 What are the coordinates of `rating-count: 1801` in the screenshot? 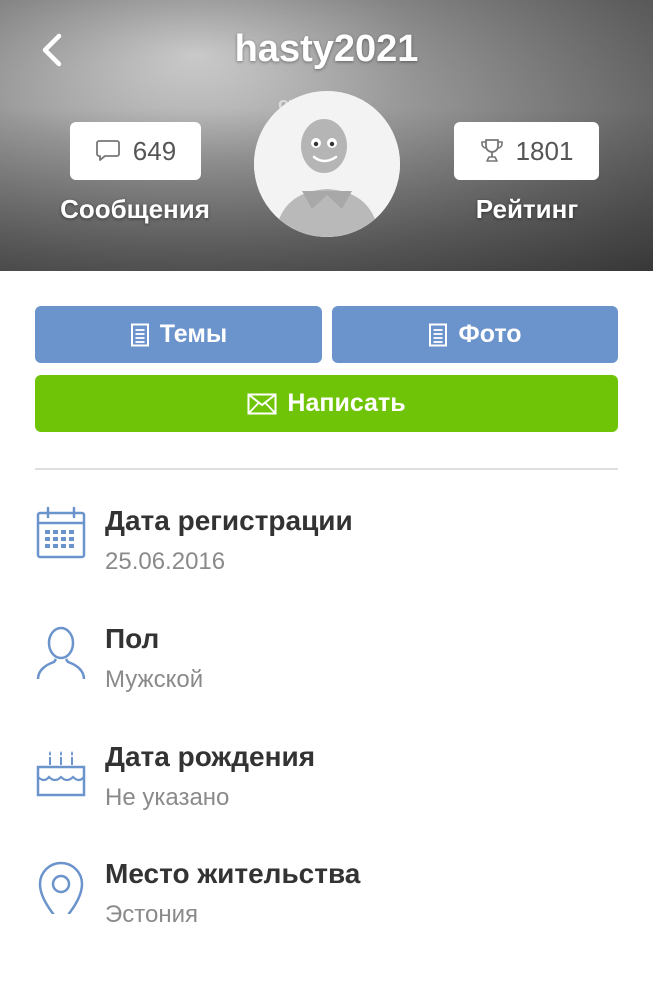 It's located at (544, 150).